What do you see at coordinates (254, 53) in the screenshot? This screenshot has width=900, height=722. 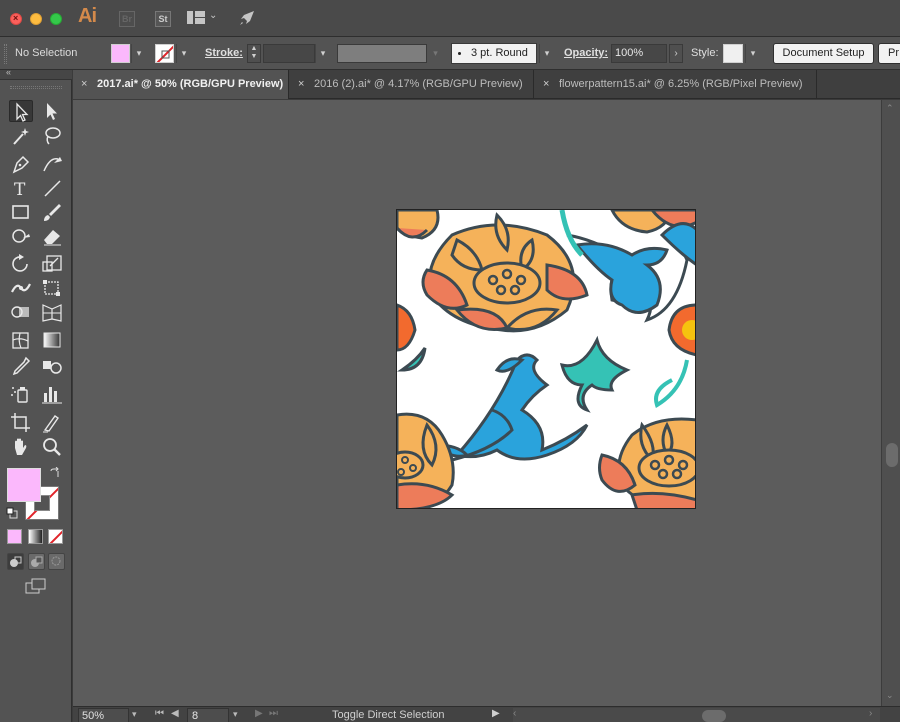 I see `stroke-weight-stepper: ▲ ▼` at bounding box center [254, 53].